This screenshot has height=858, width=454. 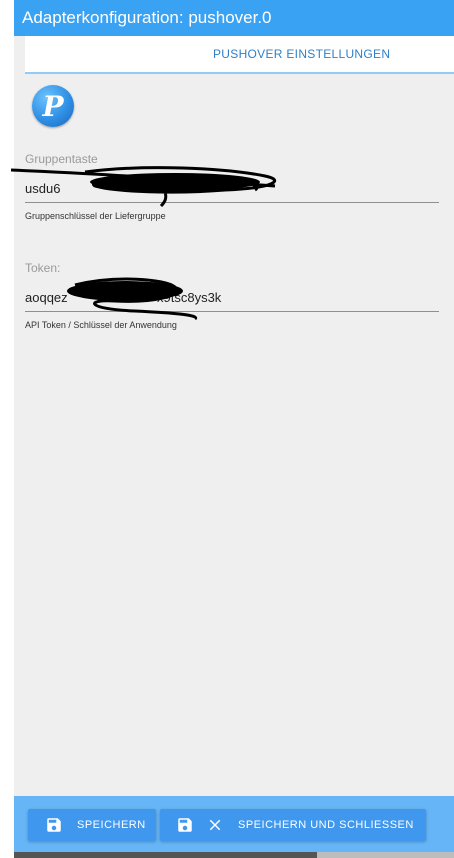 What do you see at coordinates (143, 187) in the screenshot?
I see `redaction-scribble` at bounding box center [143, 187].